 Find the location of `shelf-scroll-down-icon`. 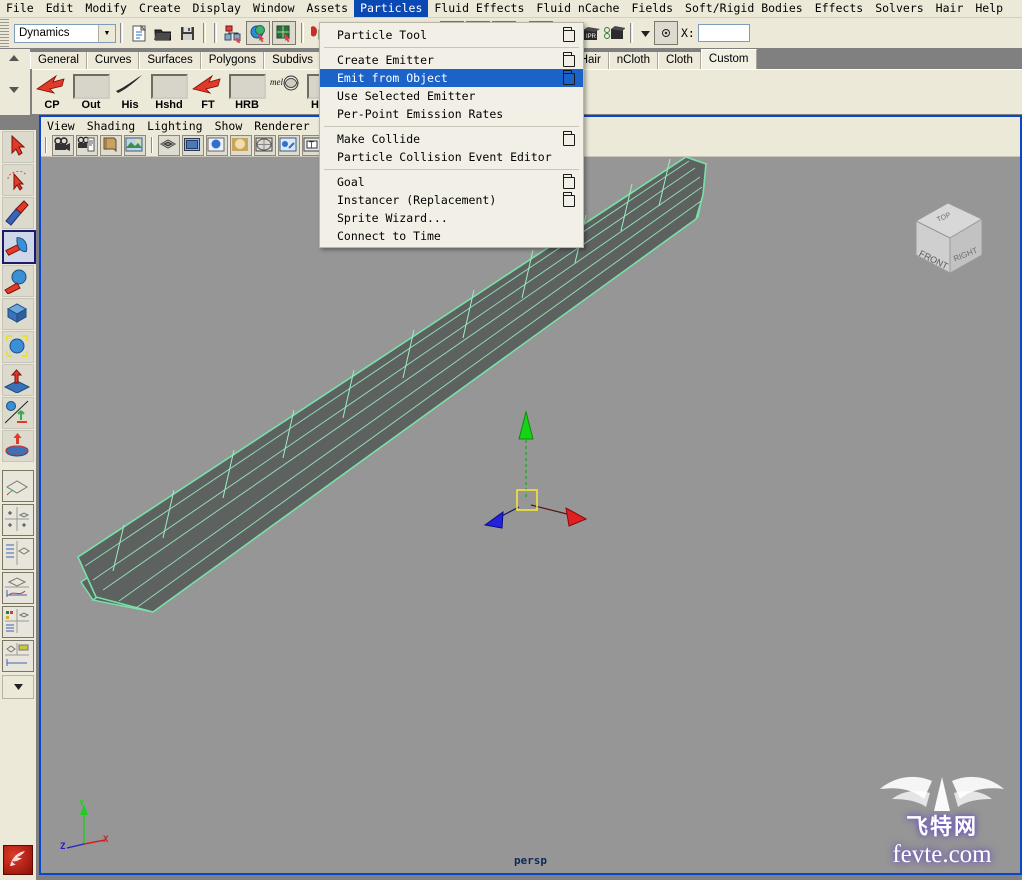

shelf-scroll-down-icon is located at coordinates (14, 90).